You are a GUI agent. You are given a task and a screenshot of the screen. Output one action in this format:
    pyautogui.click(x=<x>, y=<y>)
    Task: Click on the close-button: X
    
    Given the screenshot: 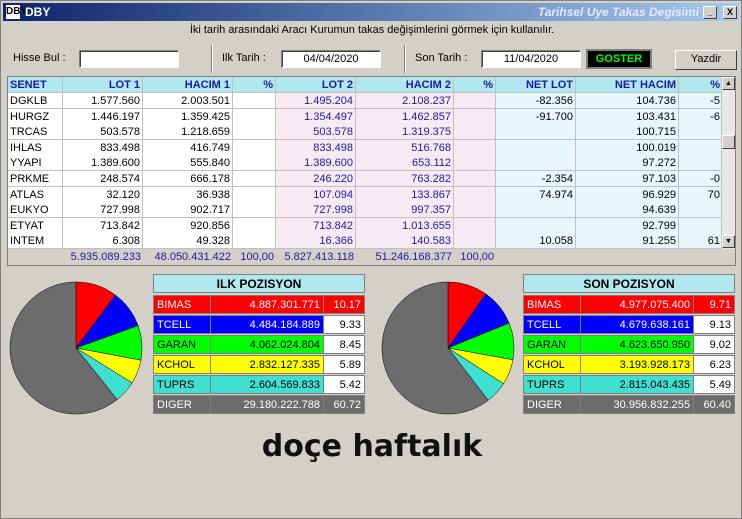 What is the action you would take?
    pyautogui.click(x=730, y=12)
    